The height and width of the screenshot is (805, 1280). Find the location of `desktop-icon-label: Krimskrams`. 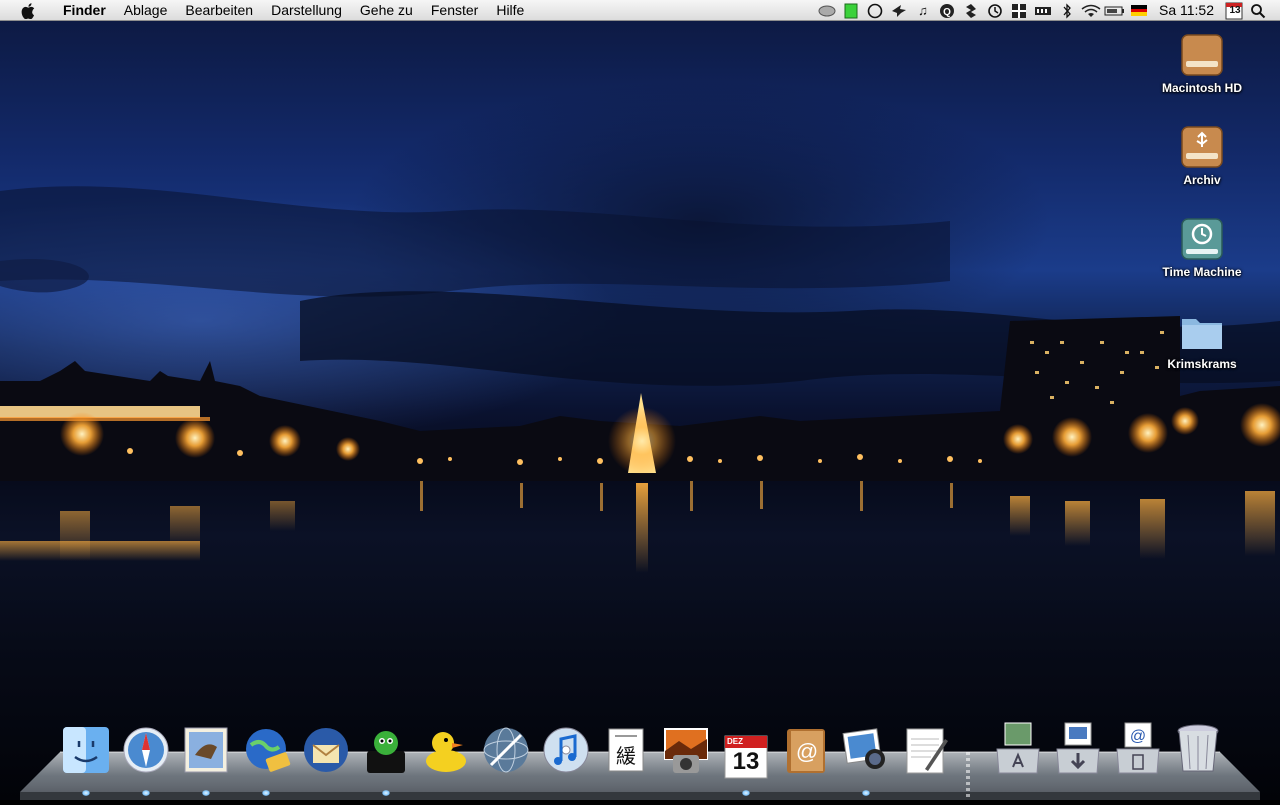

desktop-icon-label: Krimskrams is located at coordinates (1202, 364).